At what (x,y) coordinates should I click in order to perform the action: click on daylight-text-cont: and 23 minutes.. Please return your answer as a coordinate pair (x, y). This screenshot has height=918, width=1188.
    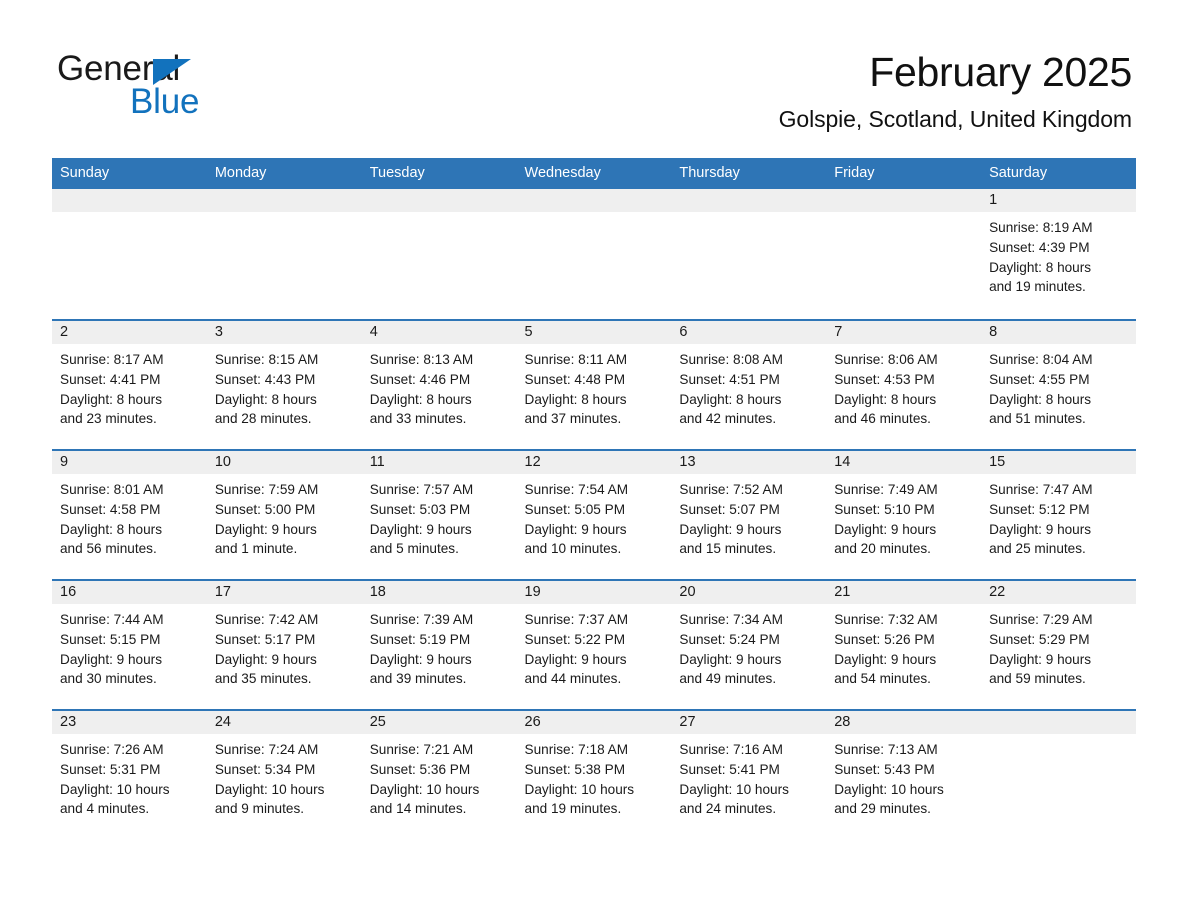
    Looking at the image, I should click on (108, 419).